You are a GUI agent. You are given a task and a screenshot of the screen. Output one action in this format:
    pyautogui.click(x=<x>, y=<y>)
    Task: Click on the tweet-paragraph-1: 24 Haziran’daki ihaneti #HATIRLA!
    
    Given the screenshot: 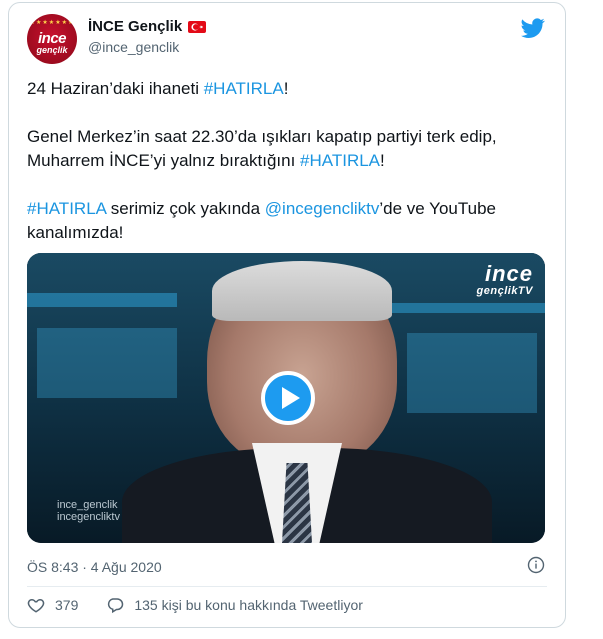 What is the action you would take?
    pyautogui.click(x=158, y=88)
    